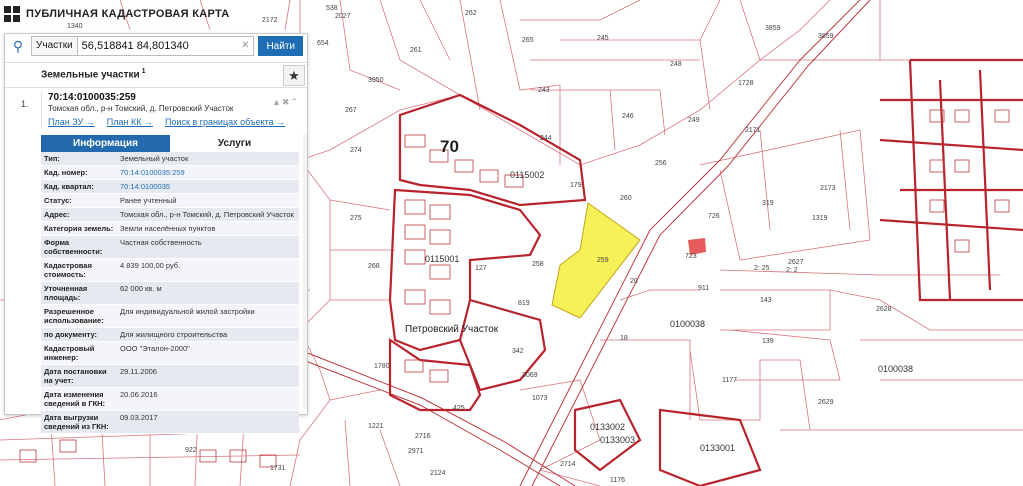 Image resolution: width=1023 pixels, height=486 pixels. Describe the element at coordinates (376, 80) in the screenshot. I see `map-label: 3950` at that location.